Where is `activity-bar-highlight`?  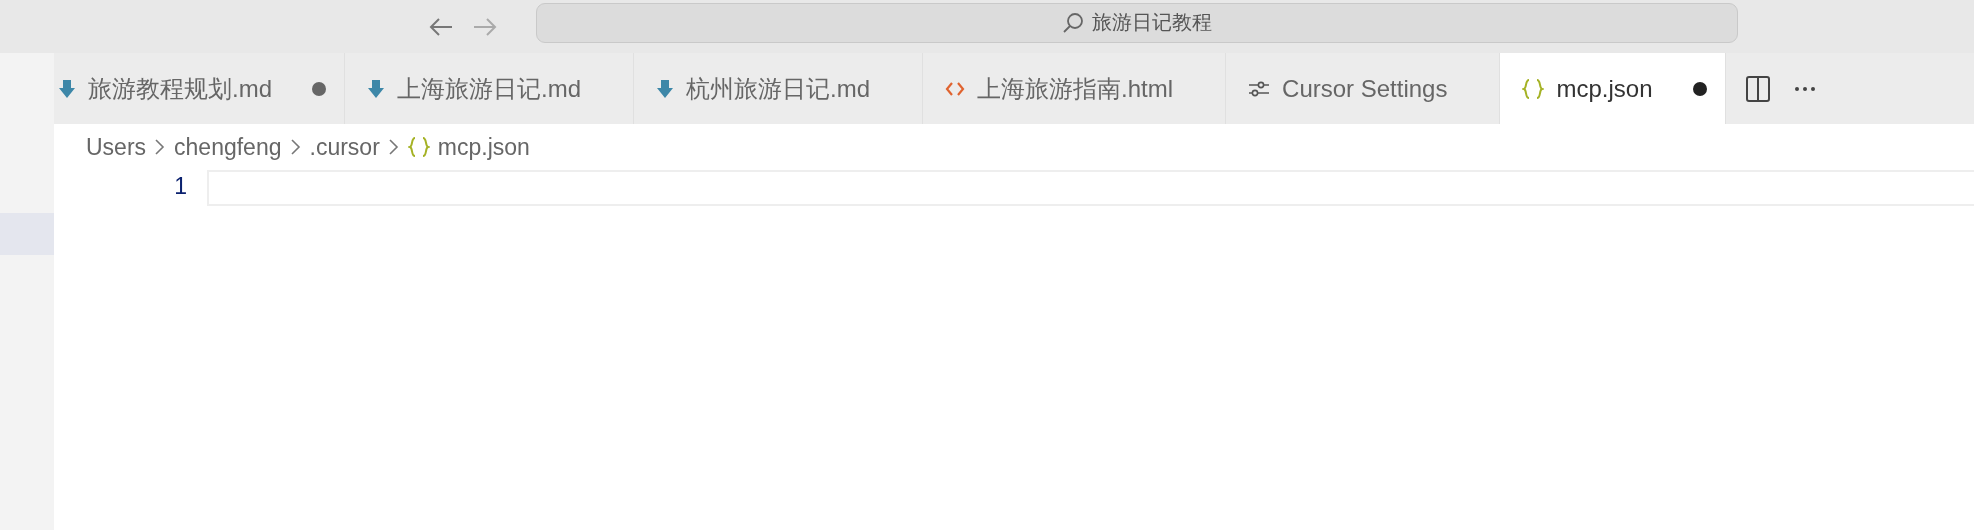
activity-bar-highlight is located at coordinates (27, 234).